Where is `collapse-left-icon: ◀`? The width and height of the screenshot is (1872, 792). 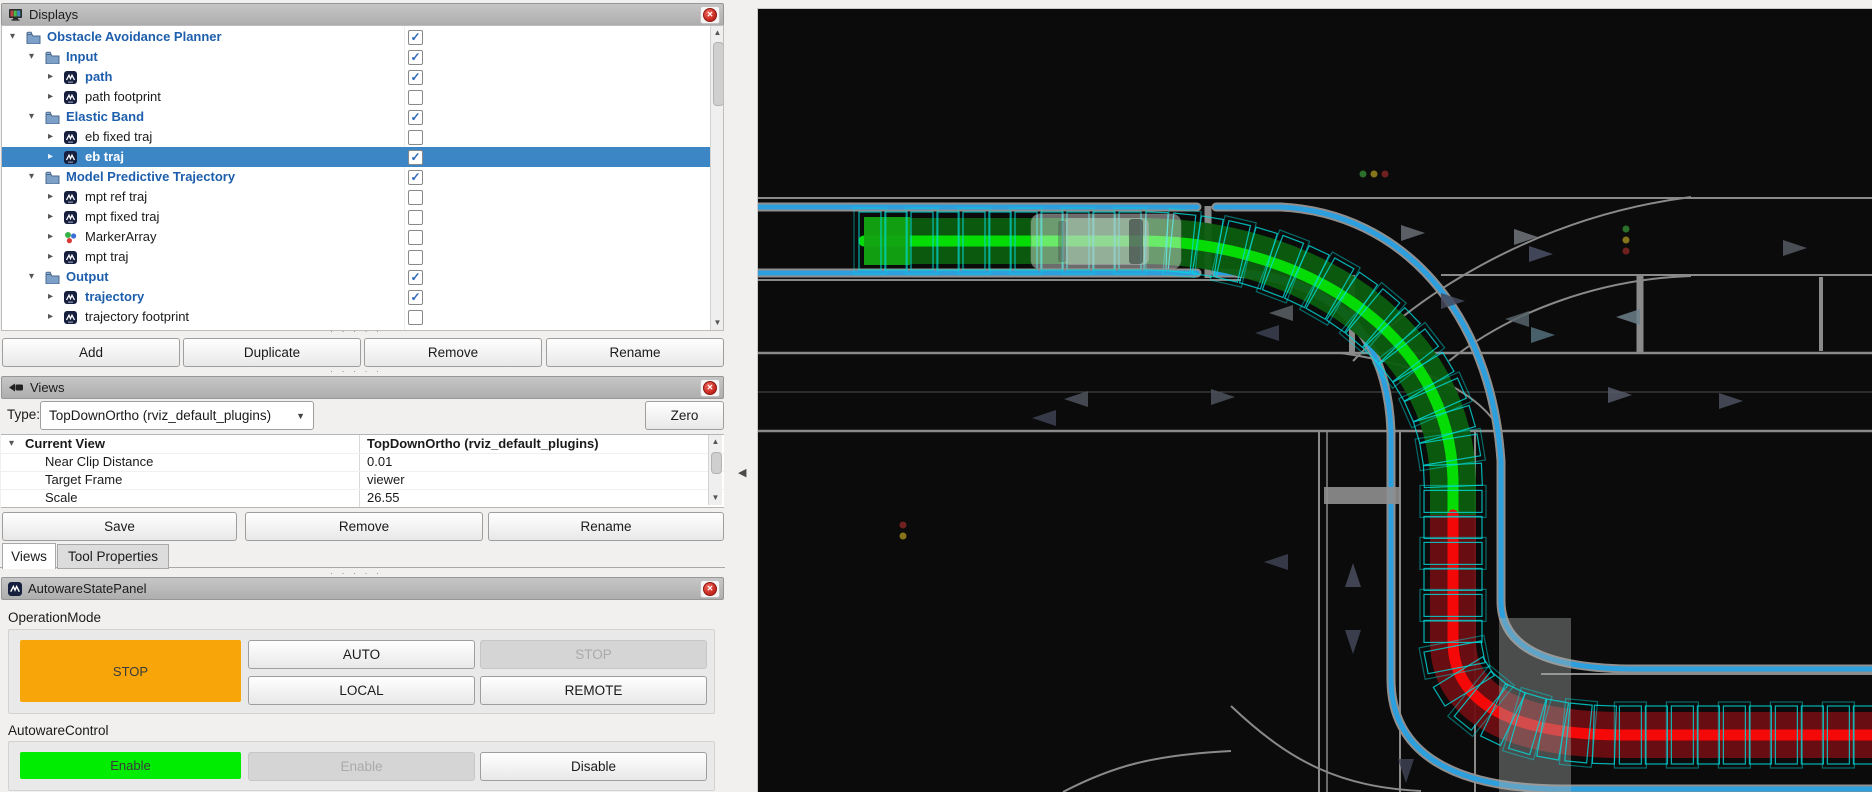 collapse-left-icon: ◀ is located at coordinates (742, 472).